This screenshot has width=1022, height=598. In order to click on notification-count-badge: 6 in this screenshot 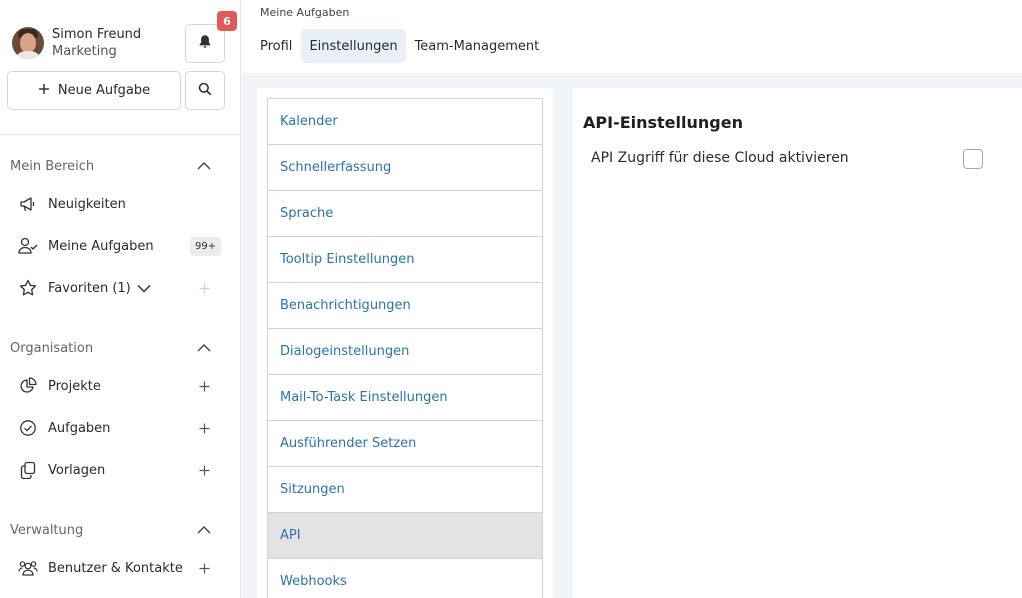, I will do `click(227, 21)`.